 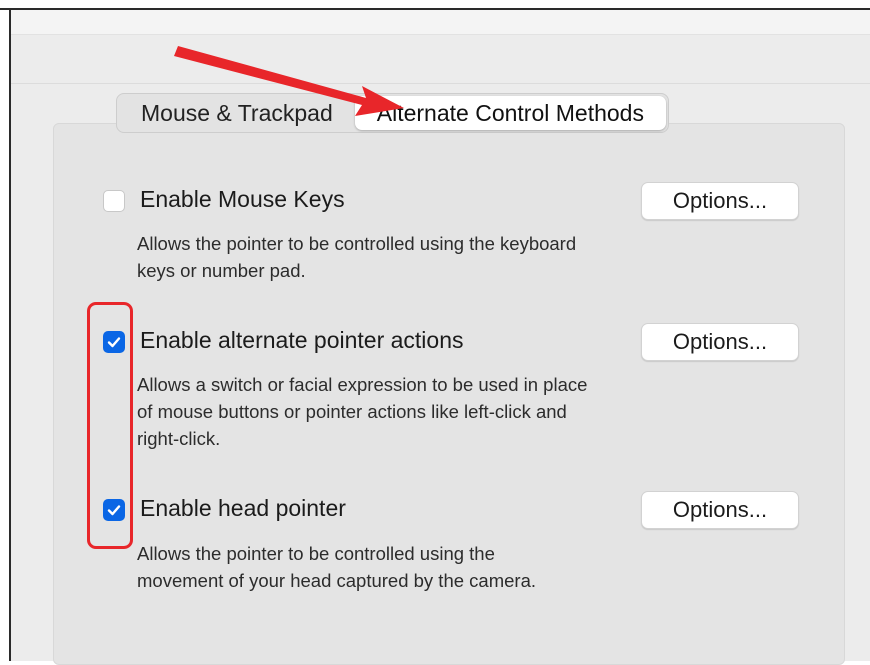 I want to click on content-separator, so click(x=440, y=83).